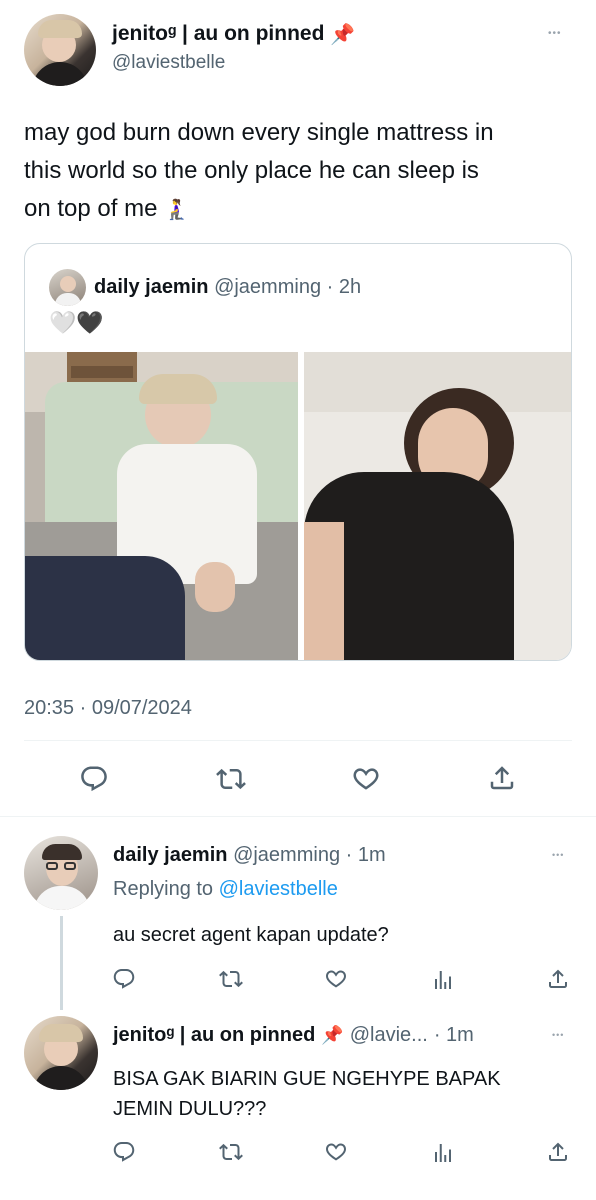 This screenshot has width=596, height=1200. What do you see at coordinates (67, 287) in the screenshot?
I see `quoted-avatar` at bounding box center [67, 287].